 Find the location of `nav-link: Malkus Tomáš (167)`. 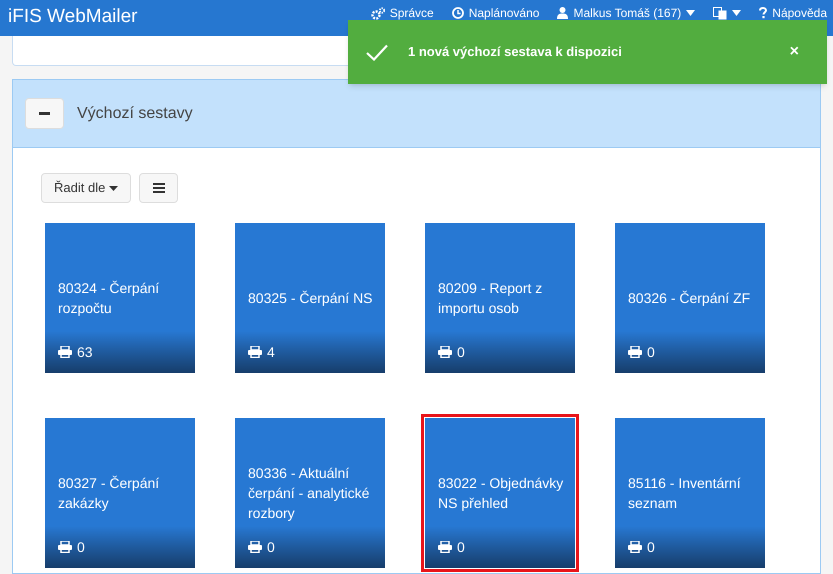

nav-link: Malkus Tomáš (167) is located at coordinates (626, 13).